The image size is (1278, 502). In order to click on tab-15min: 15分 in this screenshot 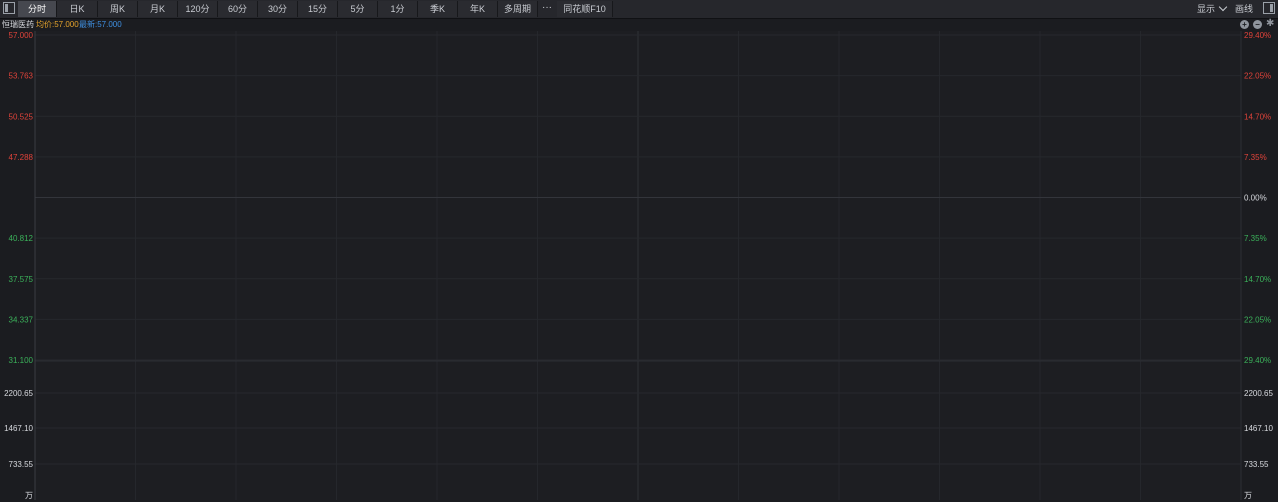, I will do `click(318, 9)`.